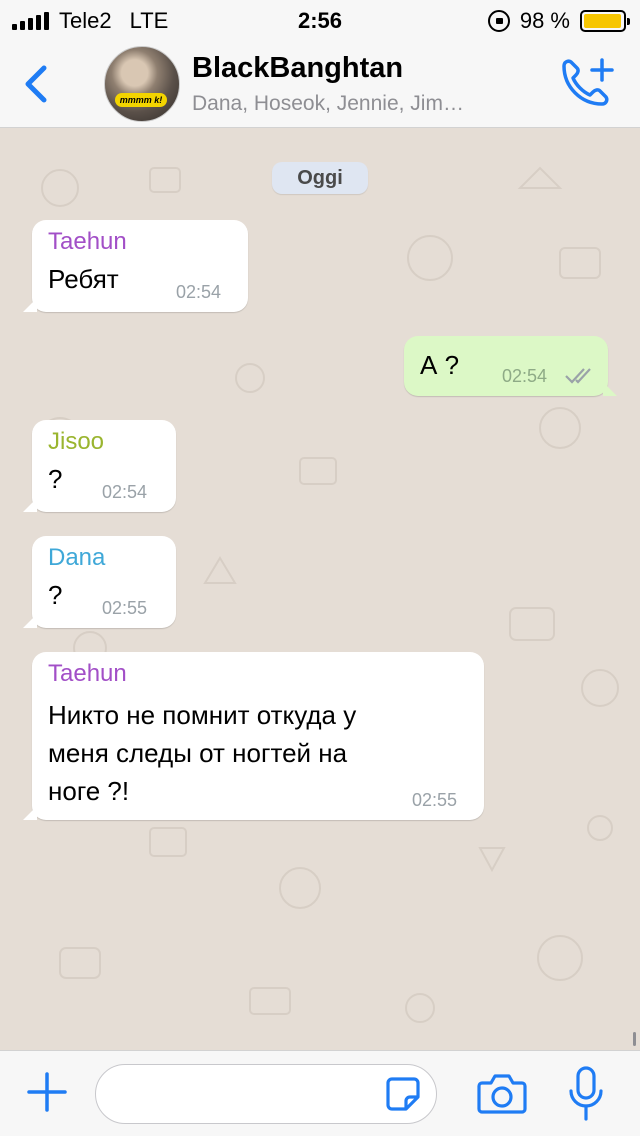  I want to click on status-right: 98 %, so click(558, 21).